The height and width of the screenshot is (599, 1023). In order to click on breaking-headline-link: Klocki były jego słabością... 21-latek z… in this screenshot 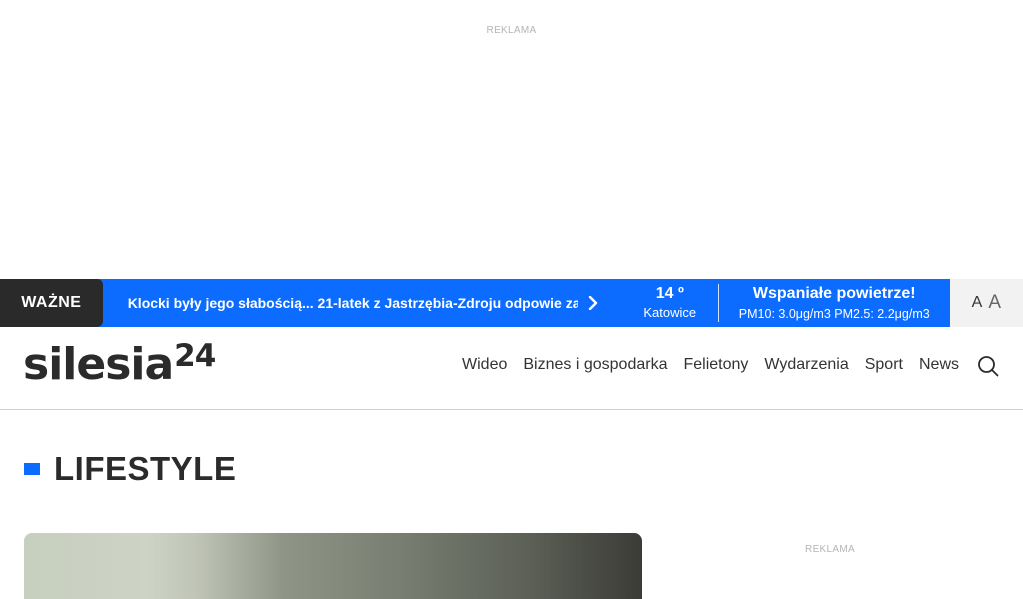, I will do `click(353, 303)`.